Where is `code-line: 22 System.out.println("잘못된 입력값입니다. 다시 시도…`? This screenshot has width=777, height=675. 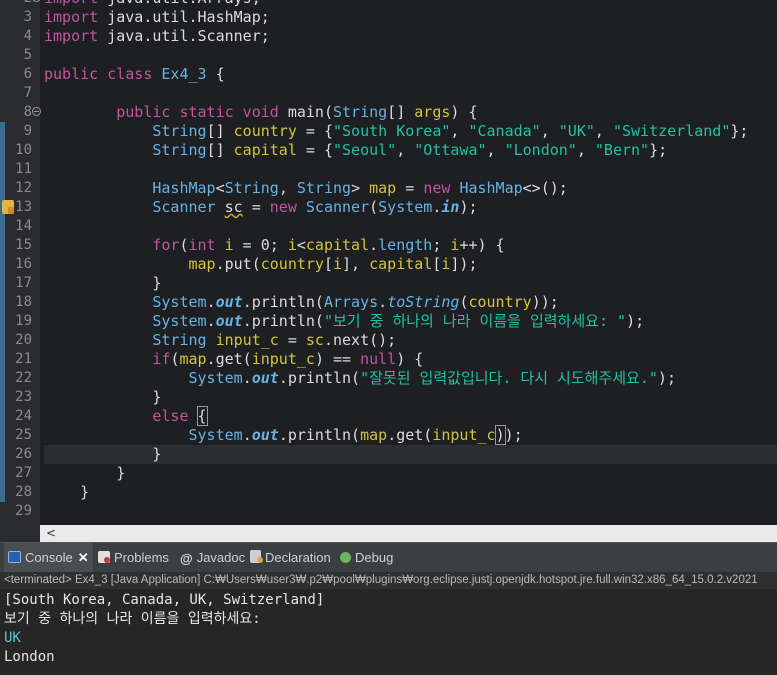 code-line: 22 System.out.println("잘못된 입력값입니다. 다시 시도… is located at coordinates (388, 378).